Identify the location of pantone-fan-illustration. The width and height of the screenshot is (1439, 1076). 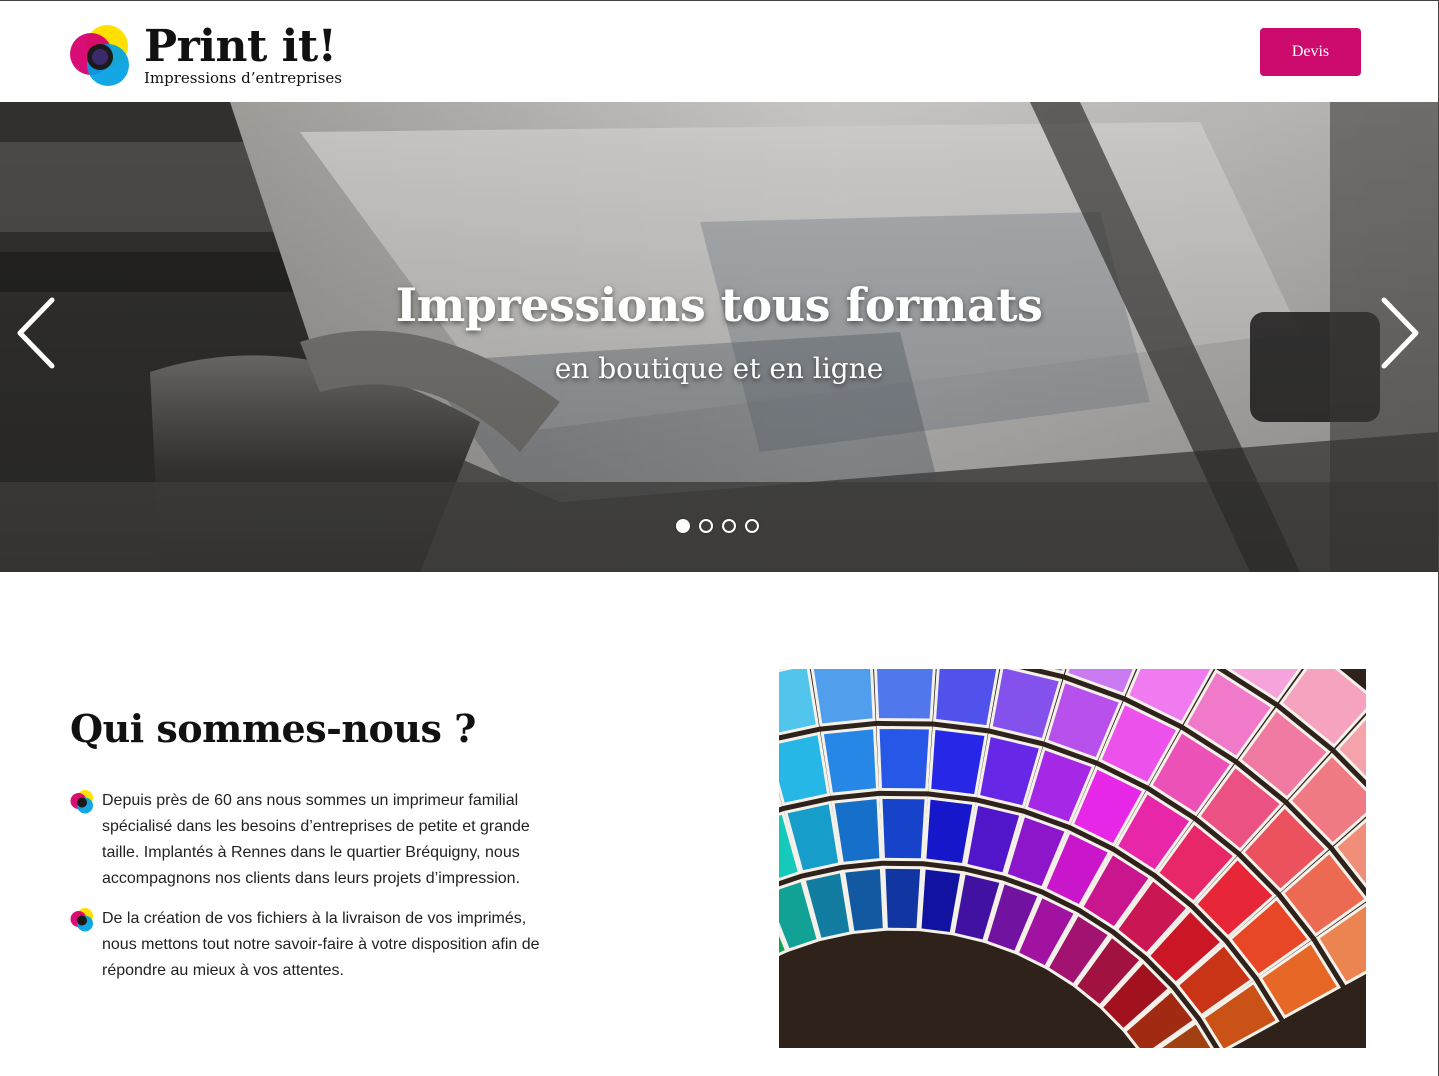
(1072, 858).